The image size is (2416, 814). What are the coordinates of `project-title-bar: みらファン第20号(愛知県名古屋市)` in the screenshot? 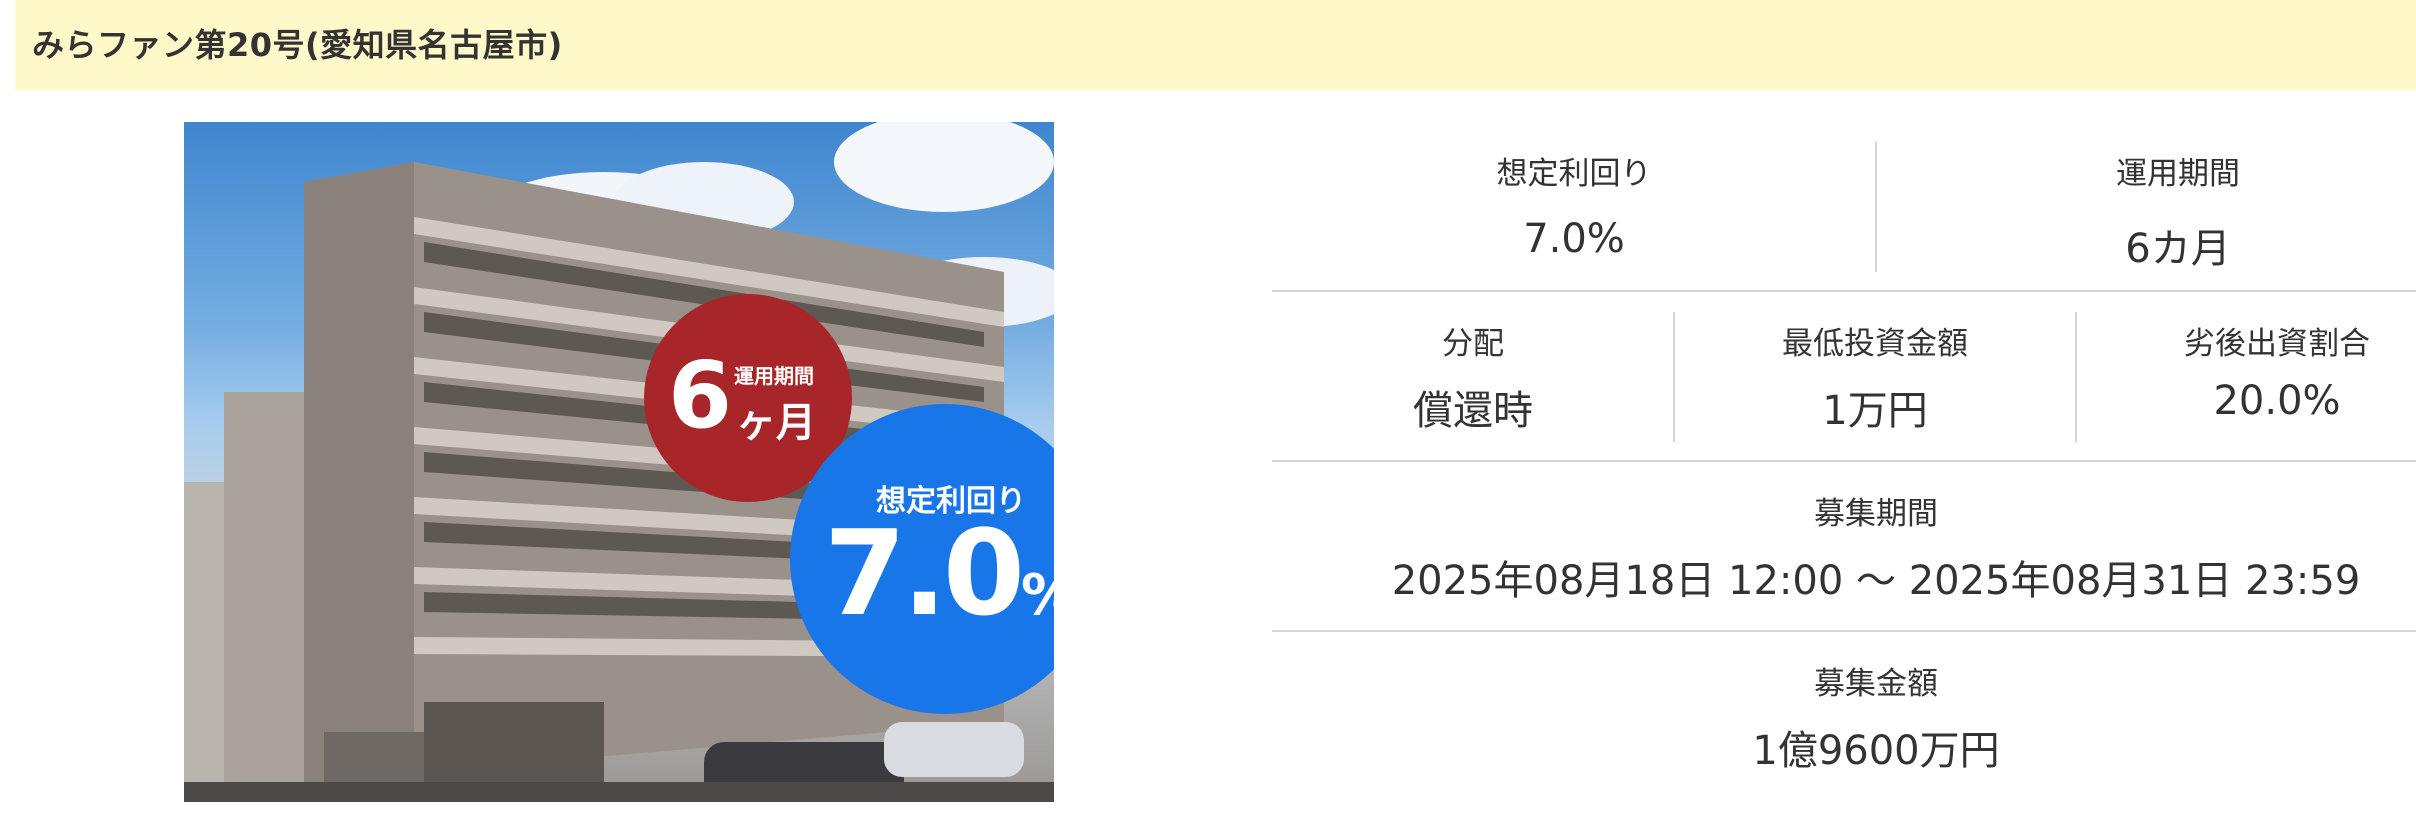 It's located at (1215, 45).